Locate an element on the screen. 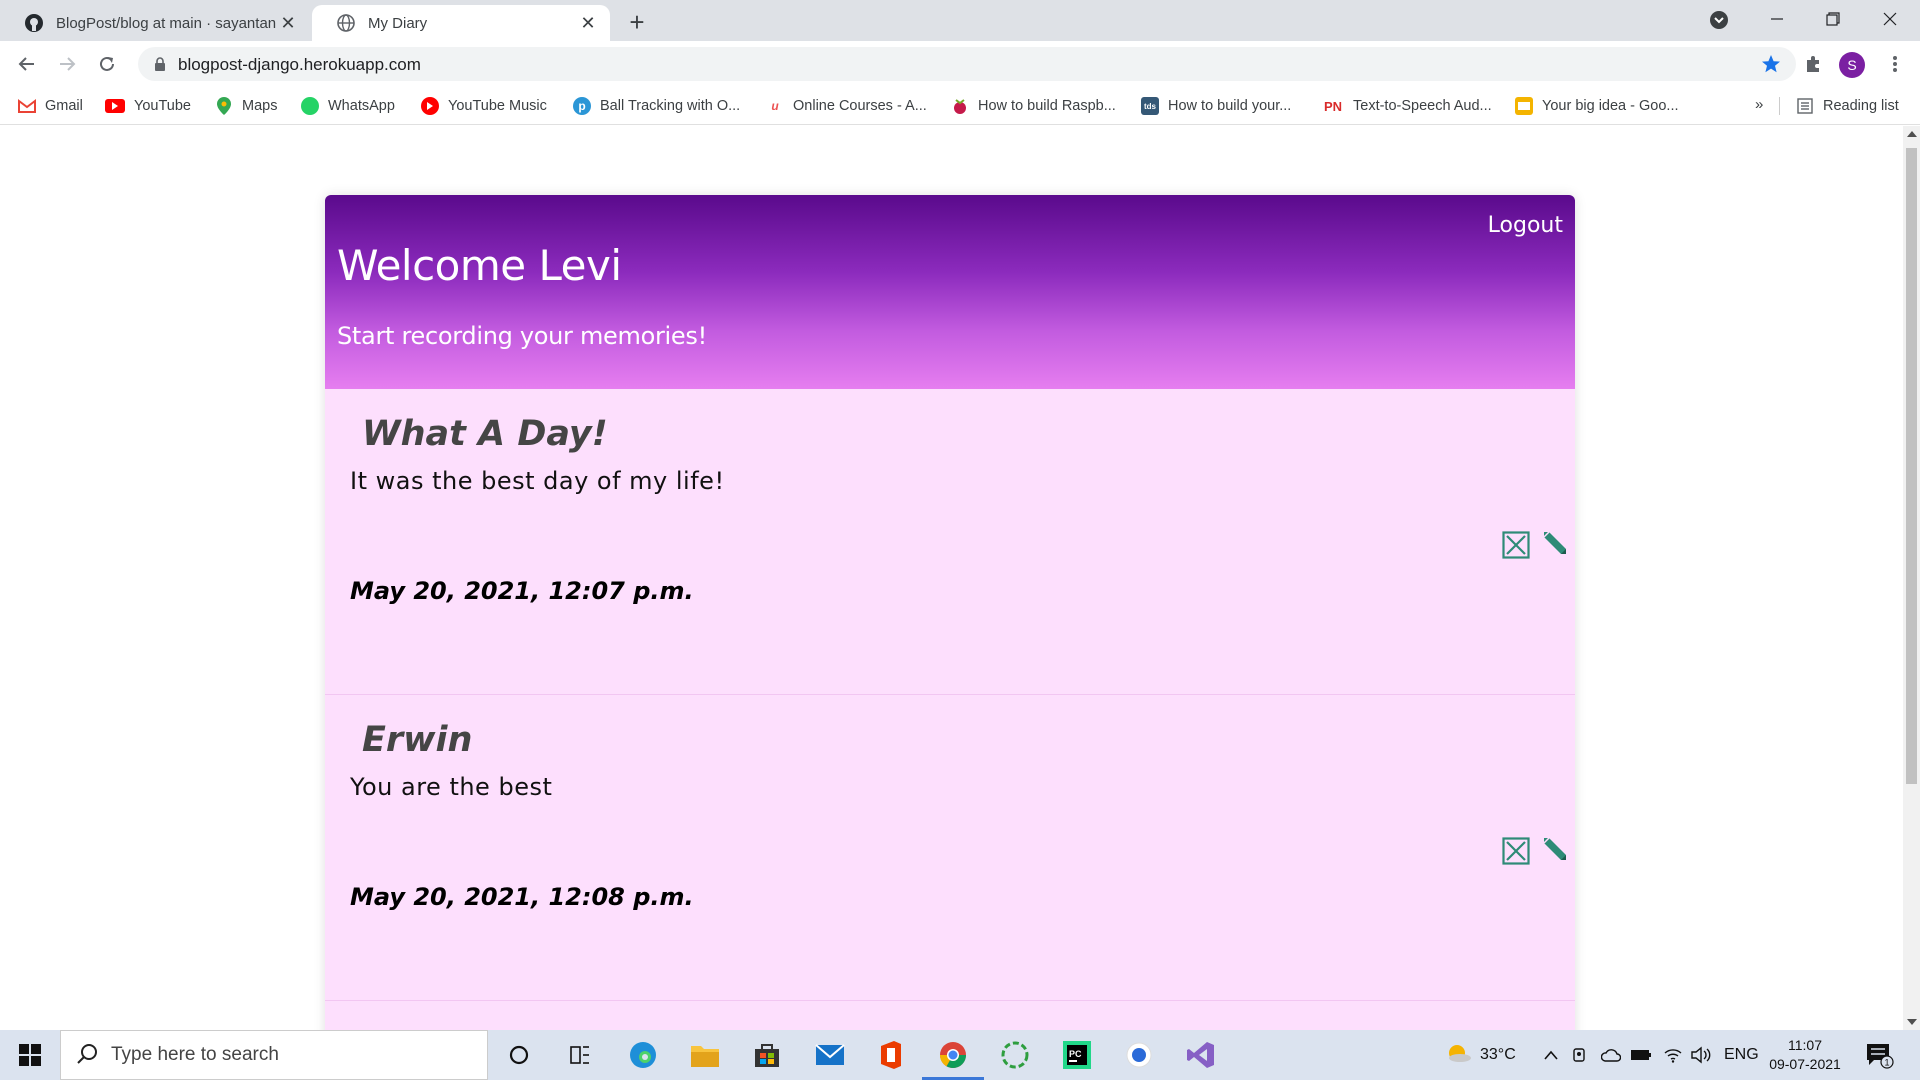 The width and height of the screenshot is (1920, 1080). bookmarks-divider is located at coordinates (1779, 106).